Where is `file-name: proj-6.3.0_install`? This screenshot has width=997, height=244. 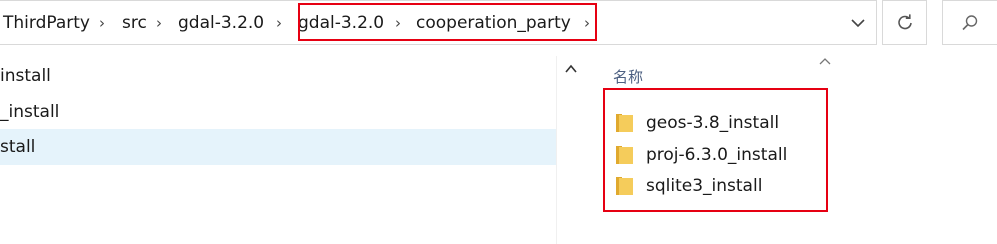
file-name: proj-6.3.0_install is located at coordinates (717, 155).